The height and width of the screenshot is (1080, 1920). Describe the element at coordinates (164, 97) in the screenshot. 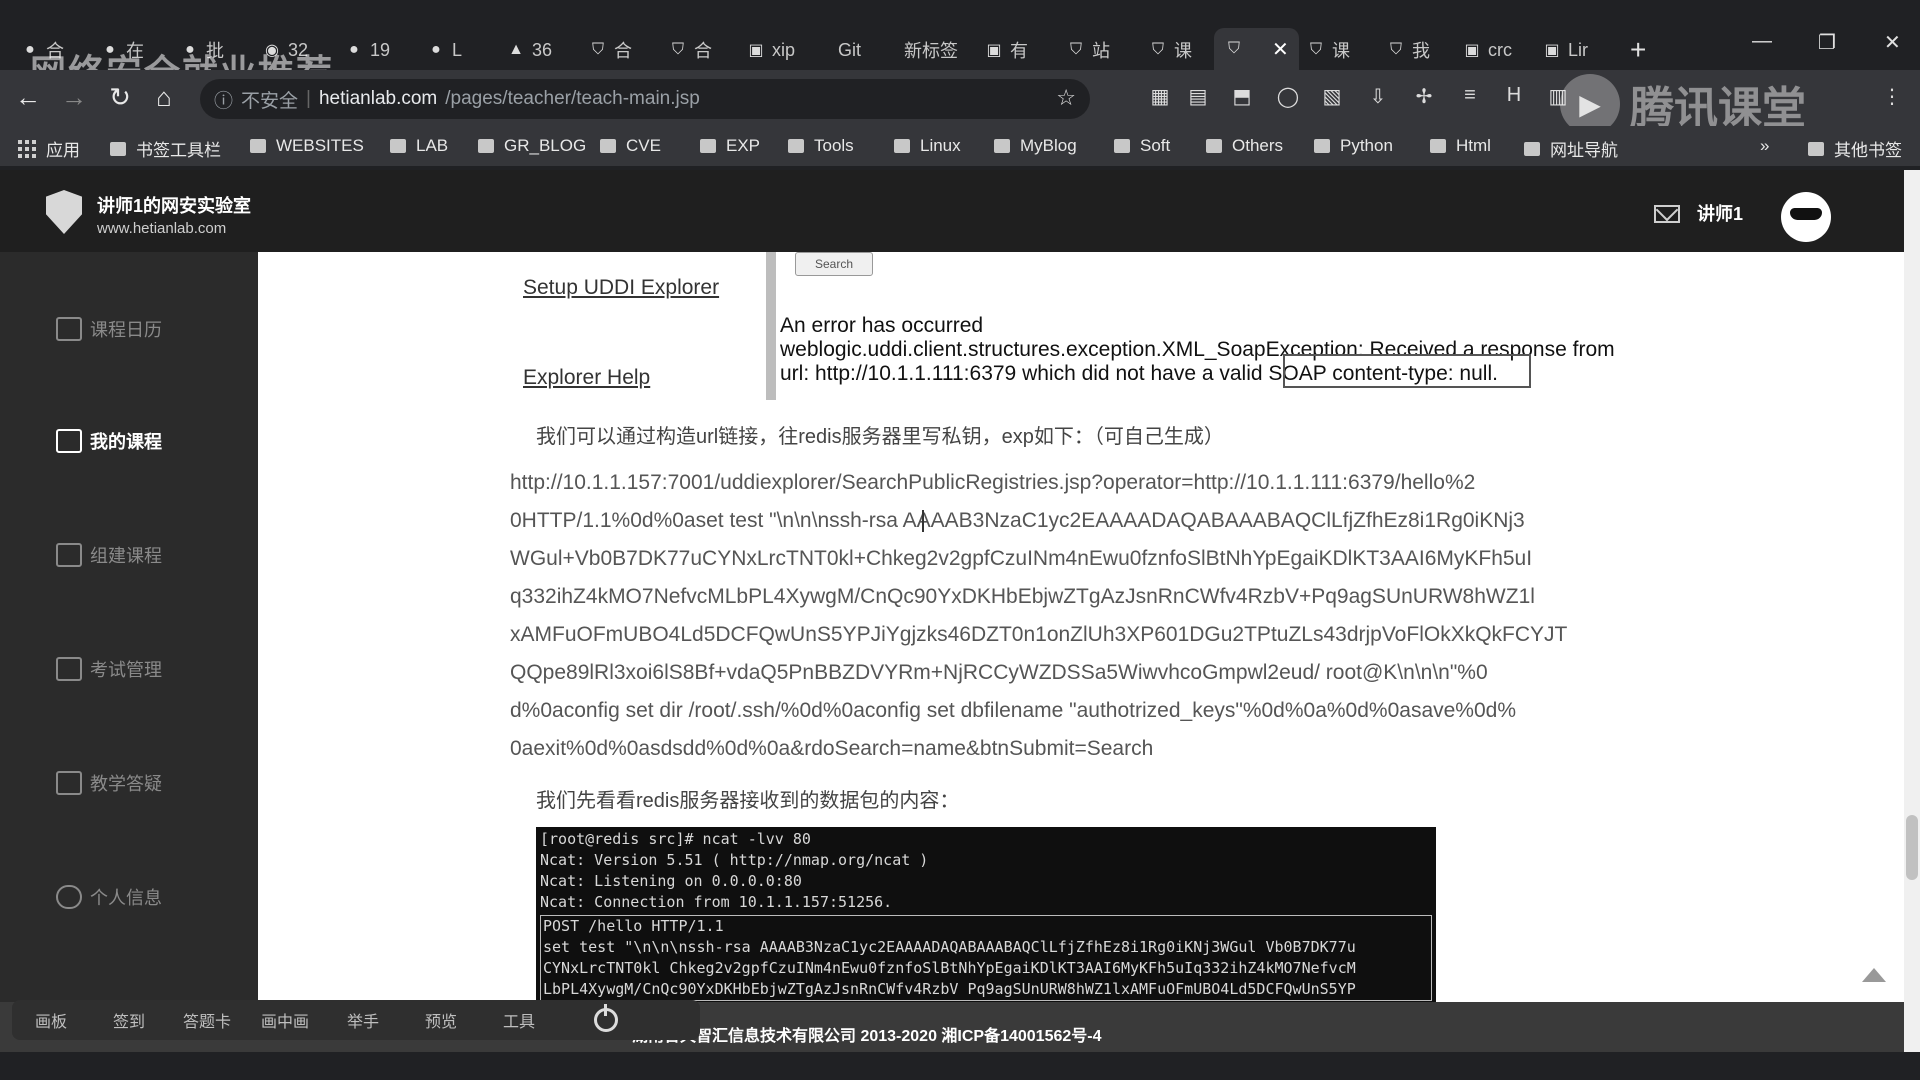

I see `home-icon: ⌂` at that location.